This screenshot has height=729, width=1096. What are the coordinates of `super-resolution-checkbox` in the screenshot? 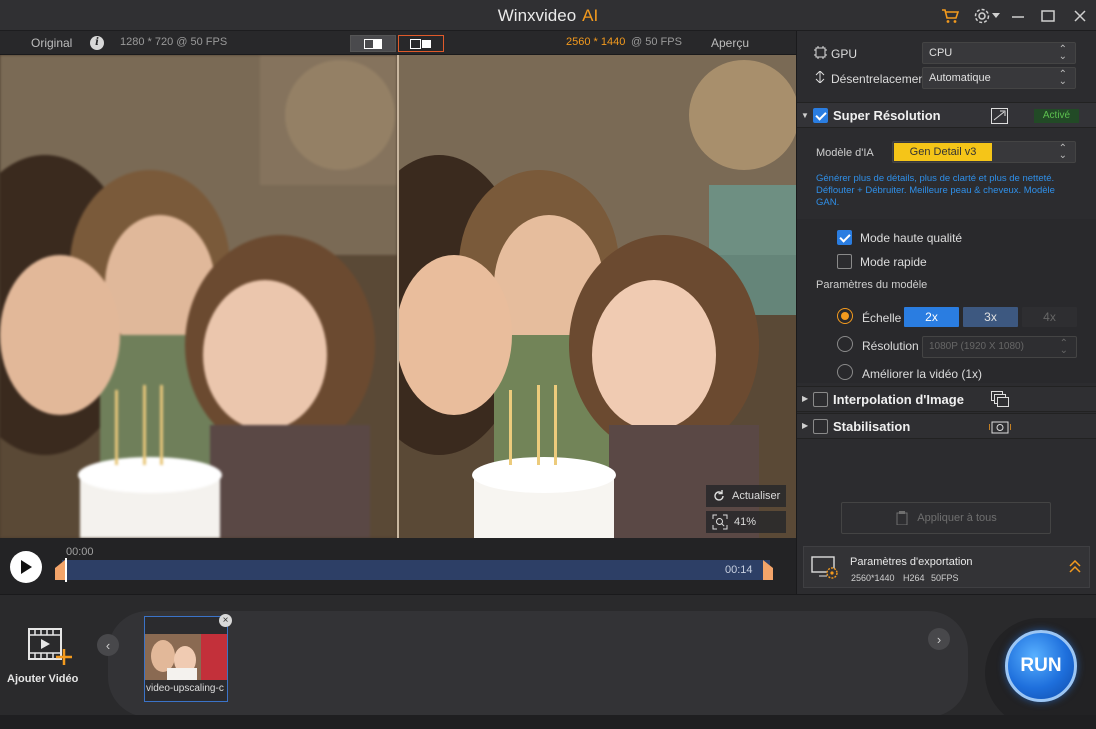 It's located at (820, 115).